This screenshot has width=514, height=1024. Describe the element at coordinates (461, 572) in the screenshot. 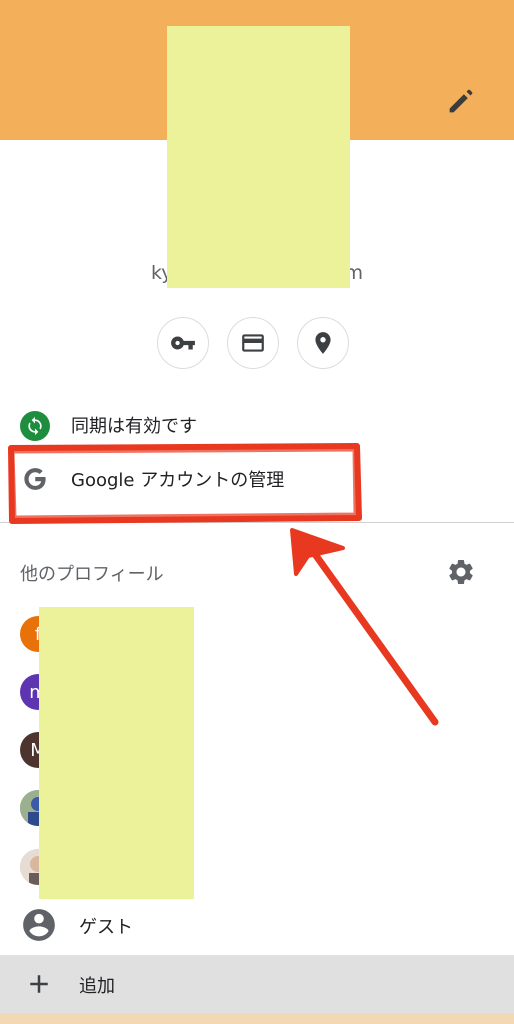

I see `manage-profiles-gear-icon` at that location.